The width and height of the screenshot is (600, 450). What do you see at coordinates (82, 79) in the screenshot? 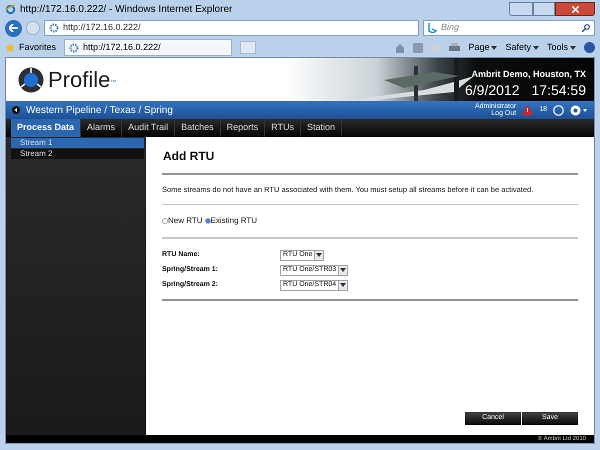
I see `logo-text: Profile$^{™}$` at bounding box center [82, 79].